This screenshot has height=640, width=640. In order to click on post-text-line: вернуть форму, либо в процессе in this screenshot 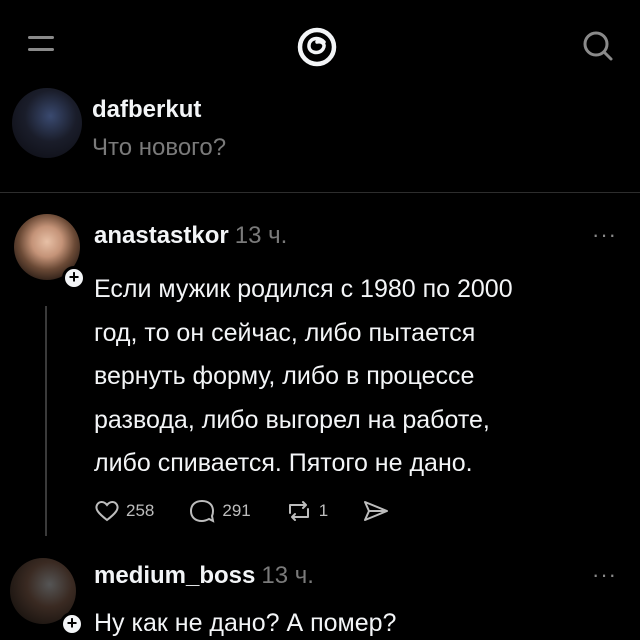, I will do `click(284, 376)`.